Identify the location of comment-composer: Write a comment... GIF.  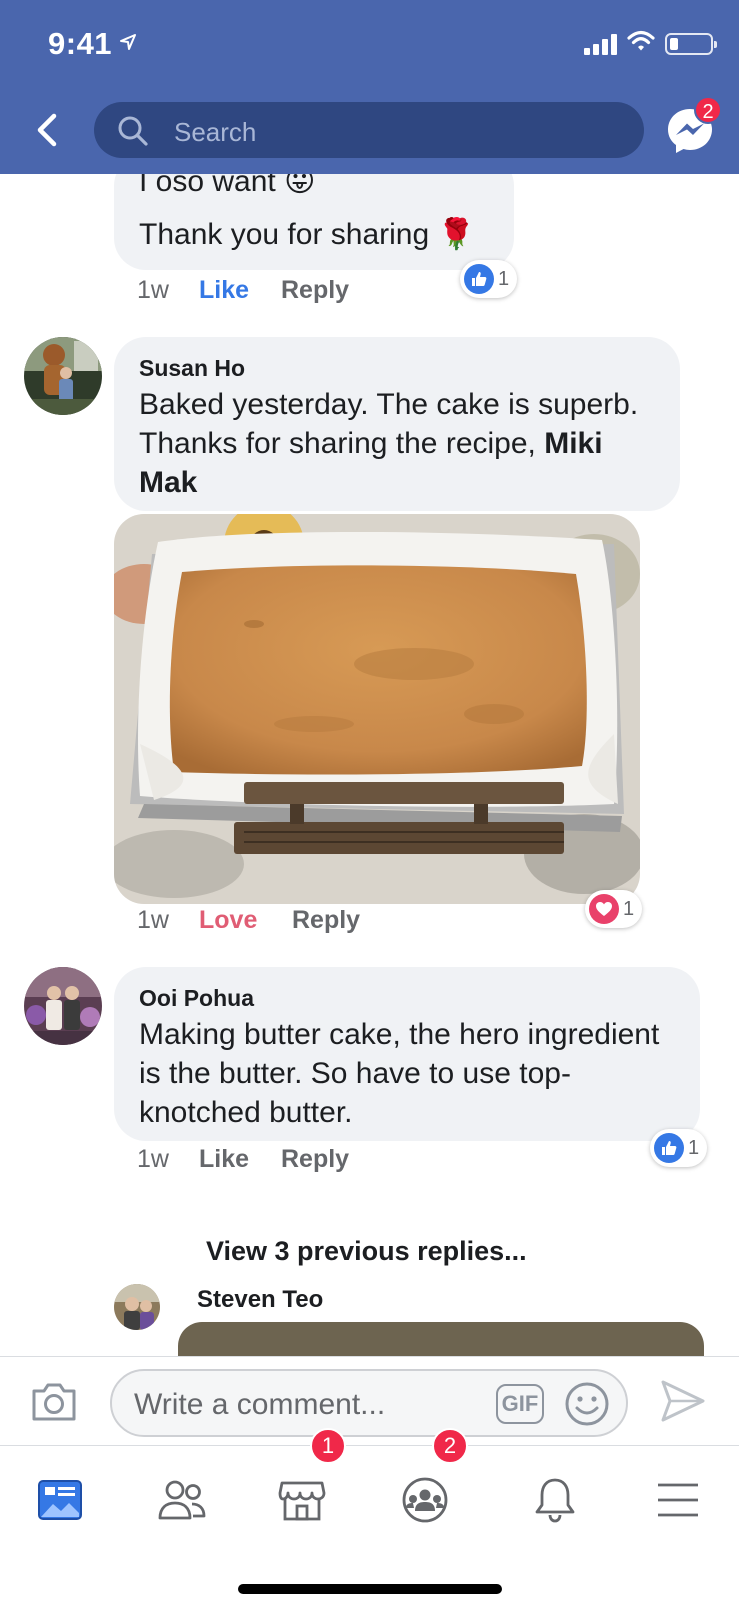
(369, 1401).